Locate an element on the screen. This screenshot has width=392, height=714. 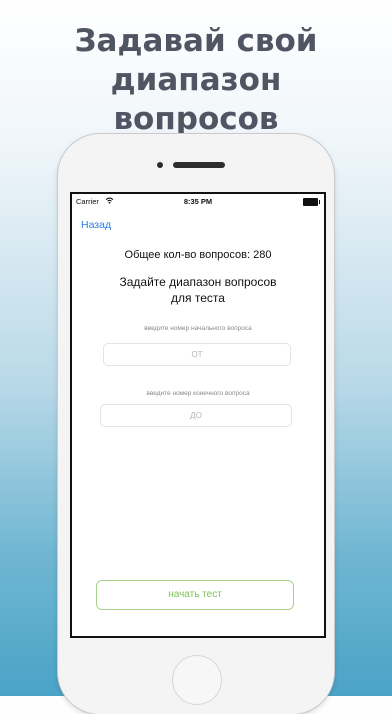
start-question-input: ОТ is located at coordinates (197, 354).